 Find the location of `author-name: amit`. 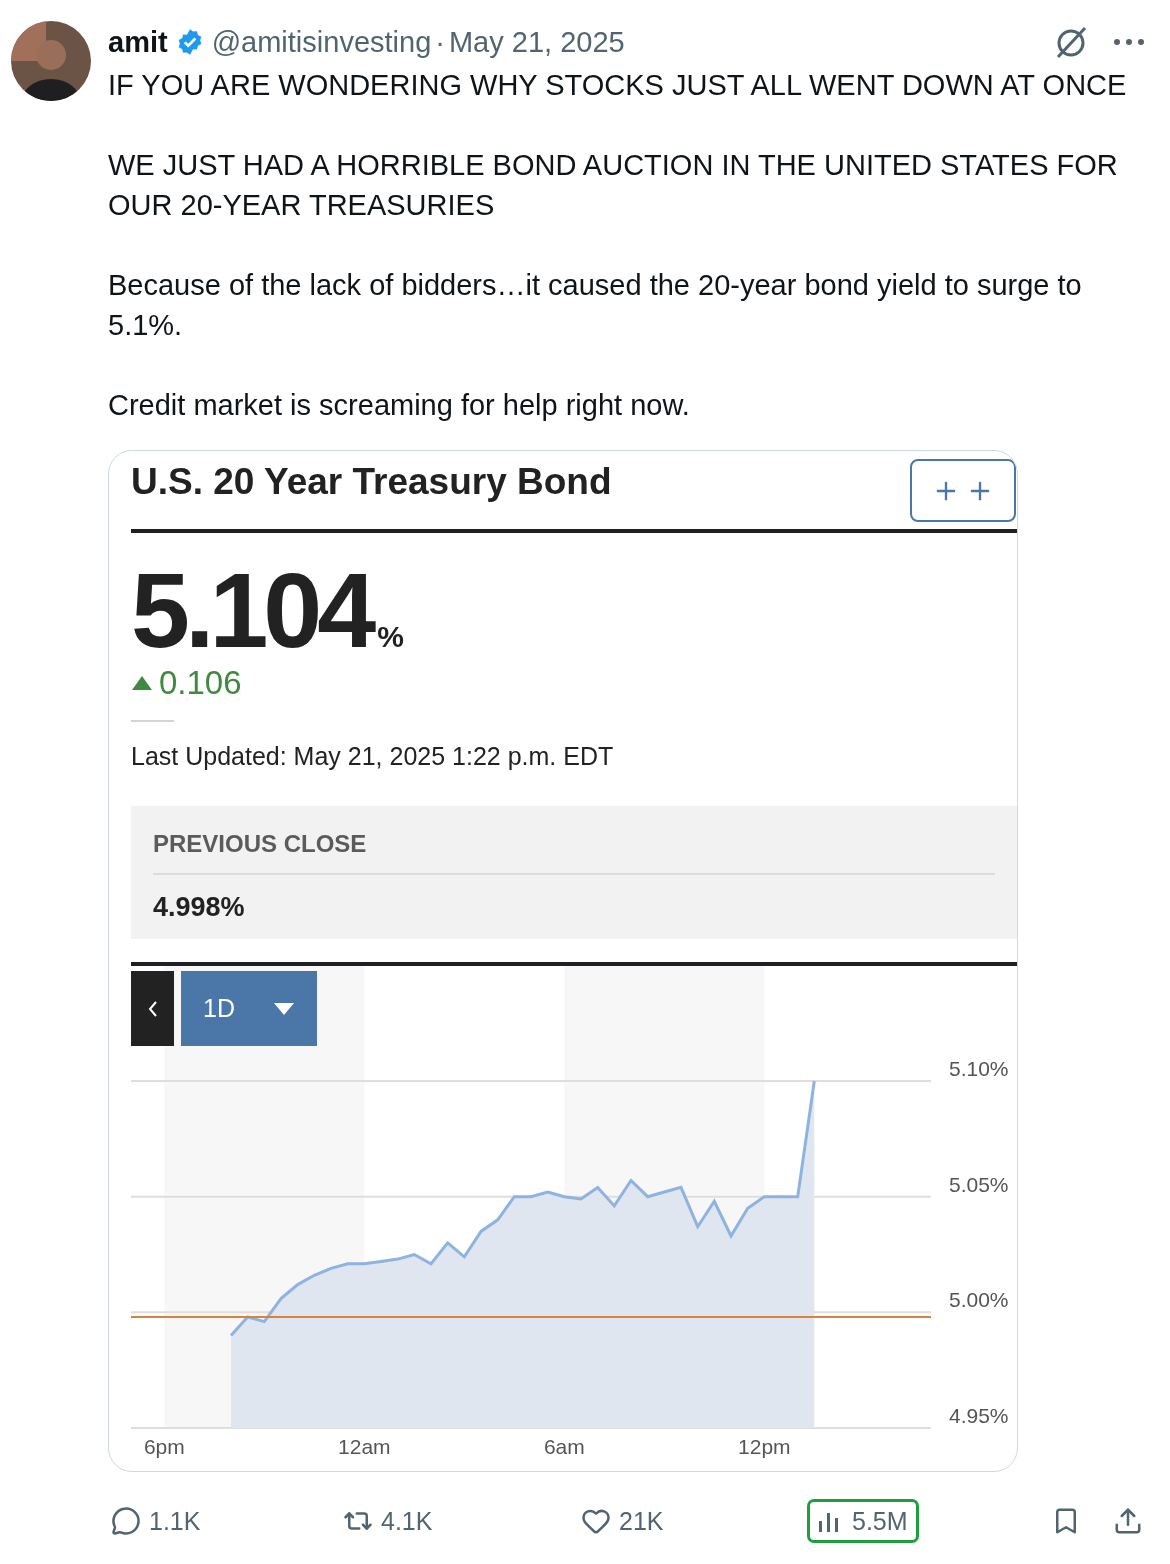

author-name: amit is located at coordinates (138, 42).